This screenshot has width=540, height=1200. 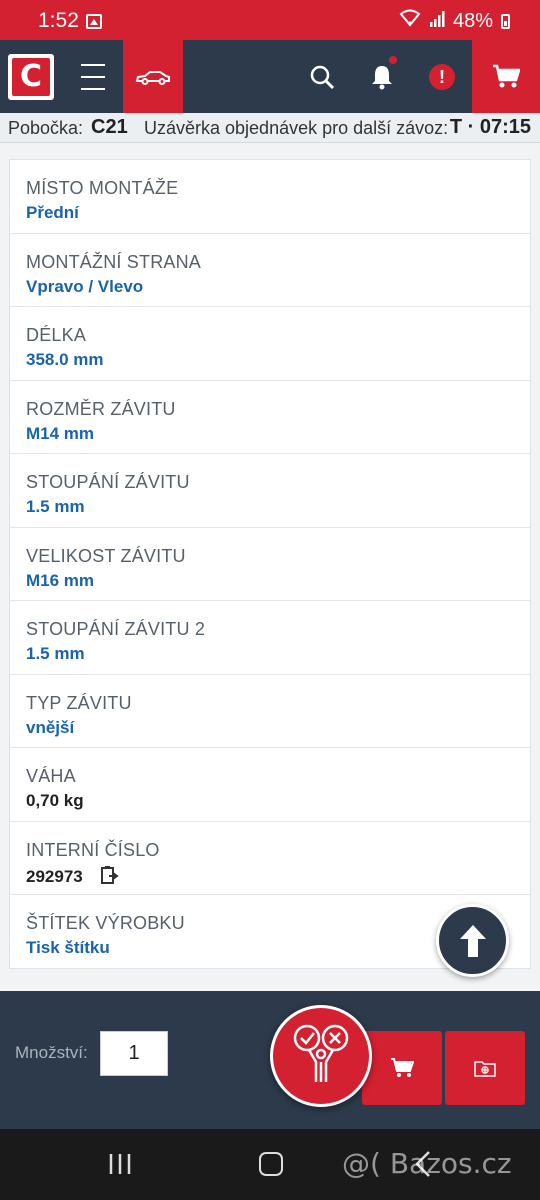 I want to click on attribute-value: 358.0 mm, so click(x=65, y=359).